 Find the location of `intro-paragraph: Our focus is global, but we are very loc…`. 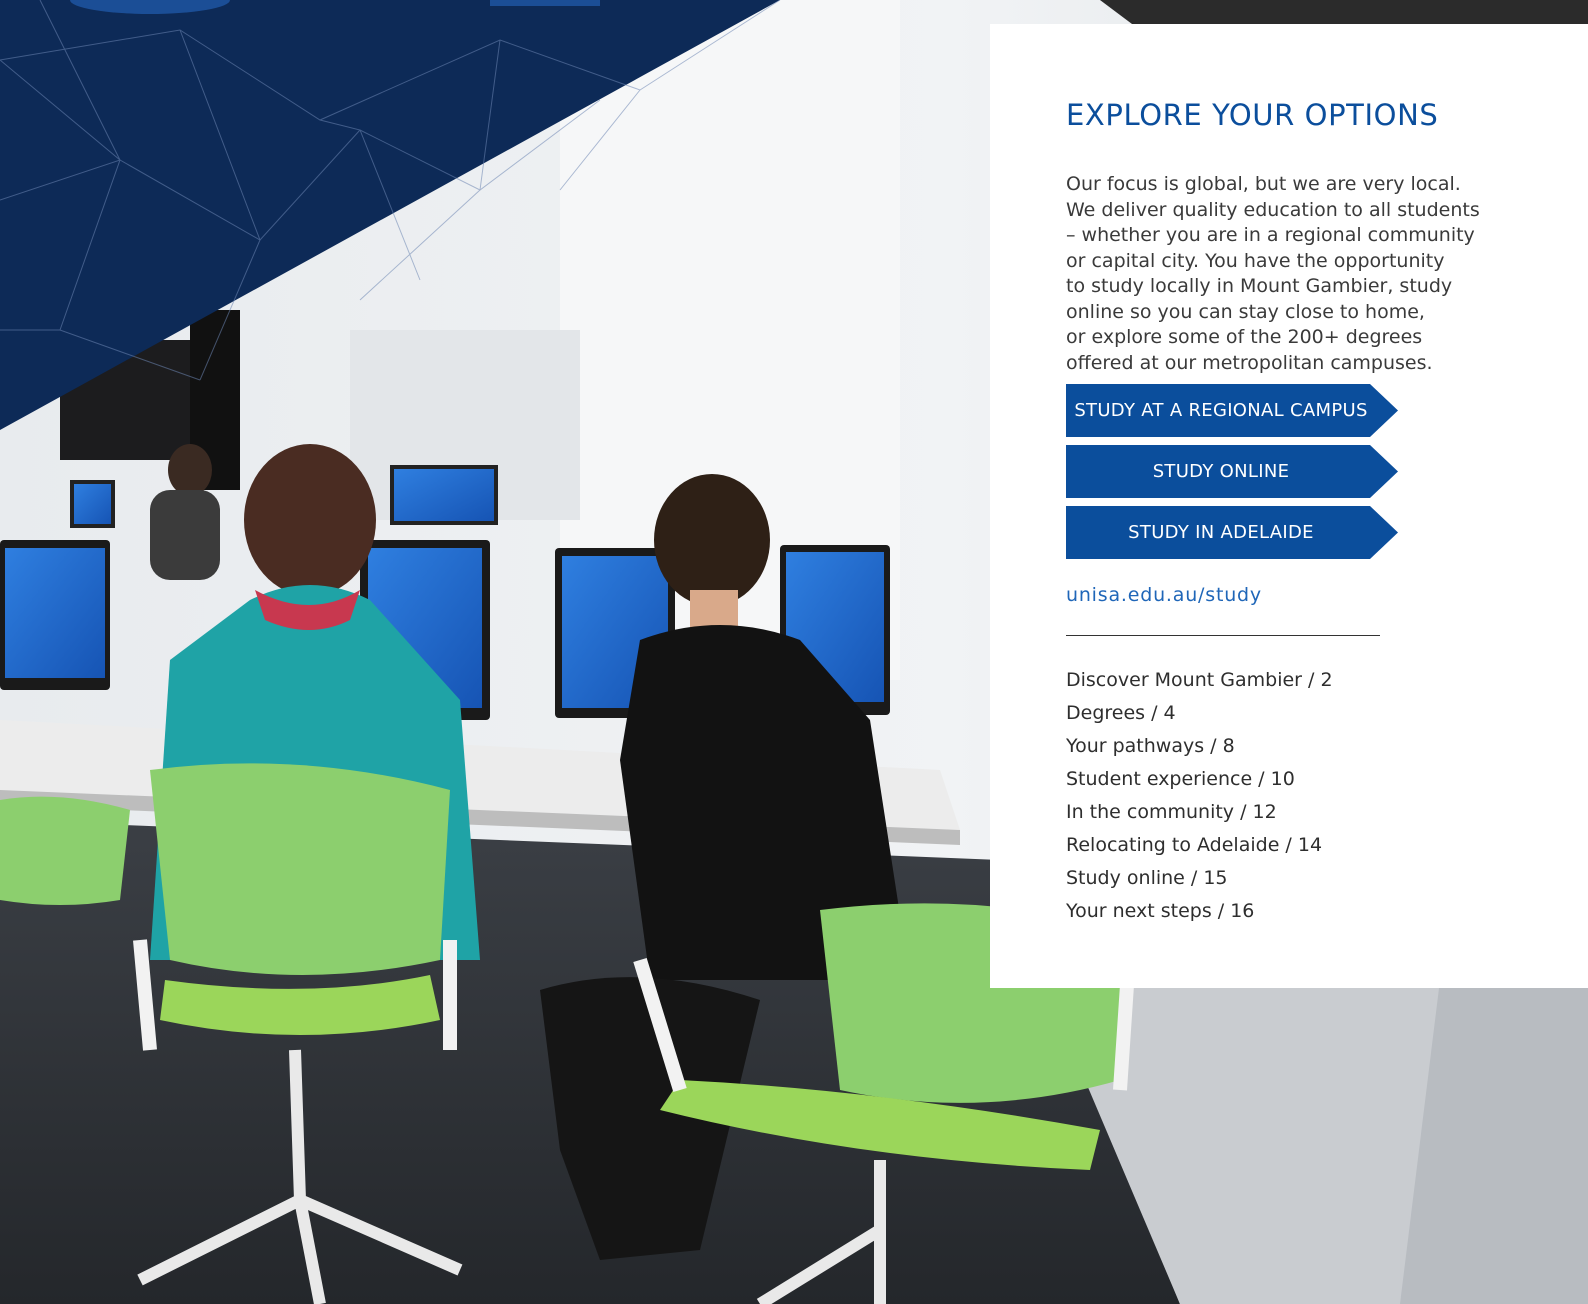

intro-paragraph: Our focus is global, but we are very loc… is located at coordinates (1276, 274).